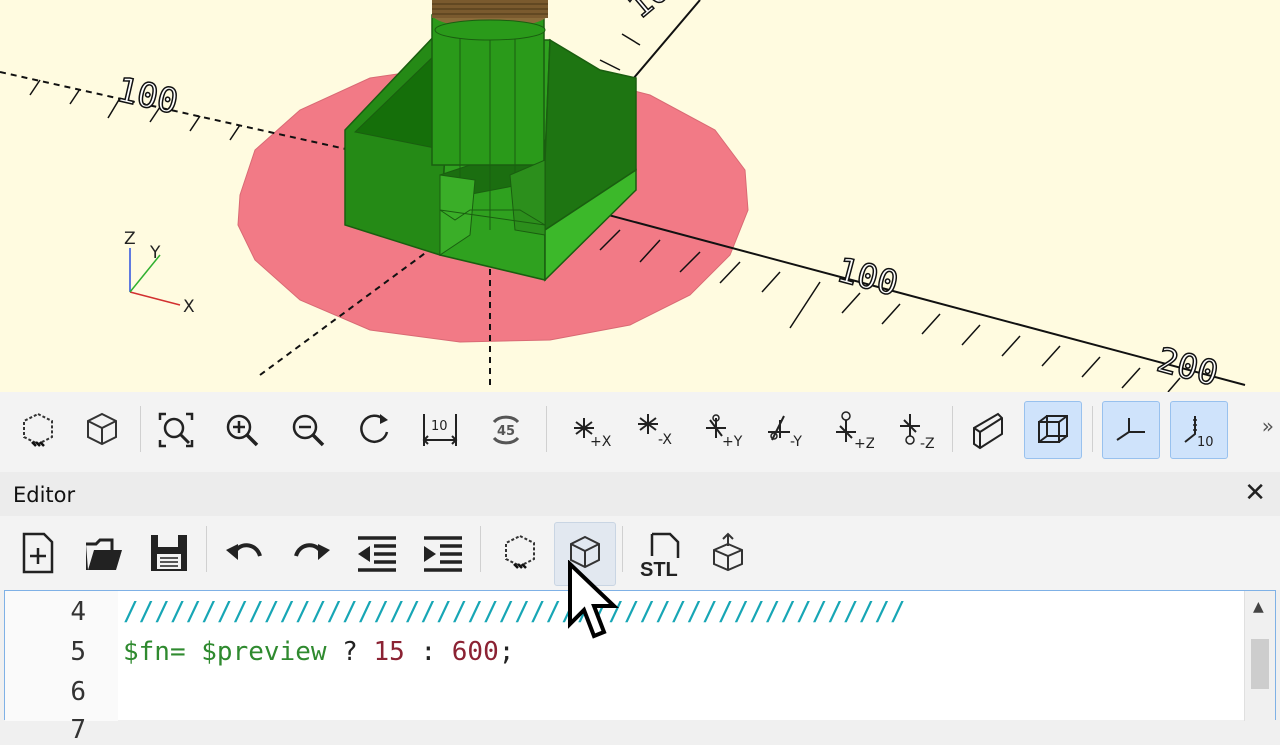 The width and height of the screenshot is (1280, 745). I want to click on orthogonal-button, so click(1053, 430).